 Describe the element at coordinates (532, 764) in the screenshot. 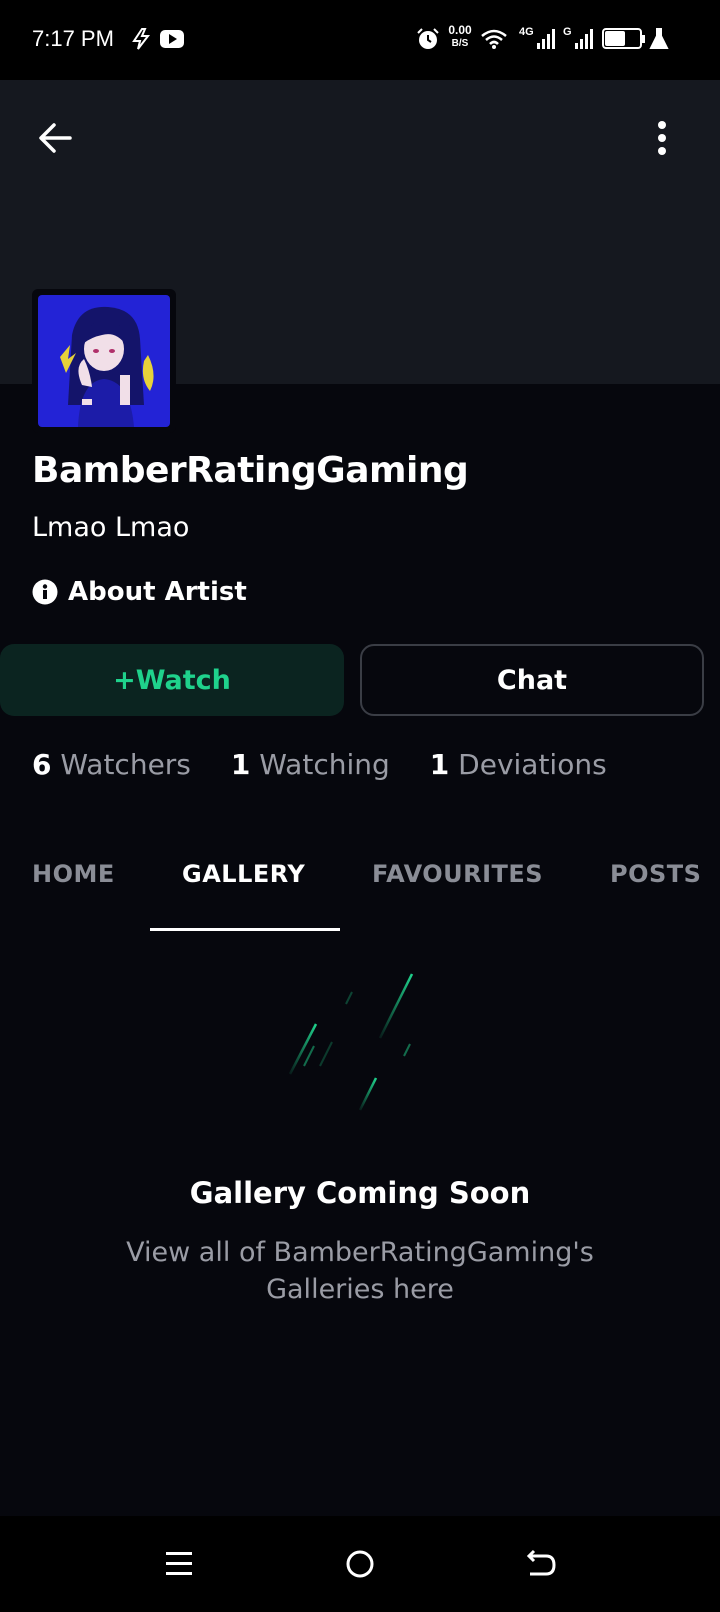

I see `stat-label: Deviations` at that location.